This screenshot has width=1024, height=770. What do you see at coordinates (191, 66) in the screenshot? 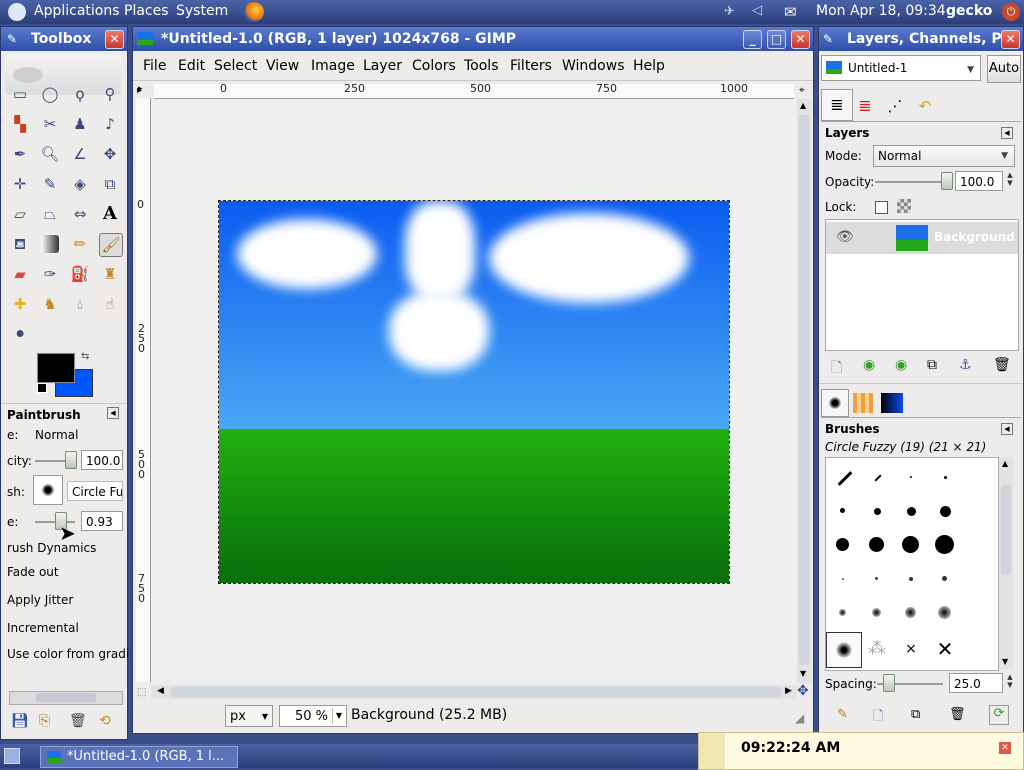
I see `menu-edit: Edit` at bounding box center [191, 66].